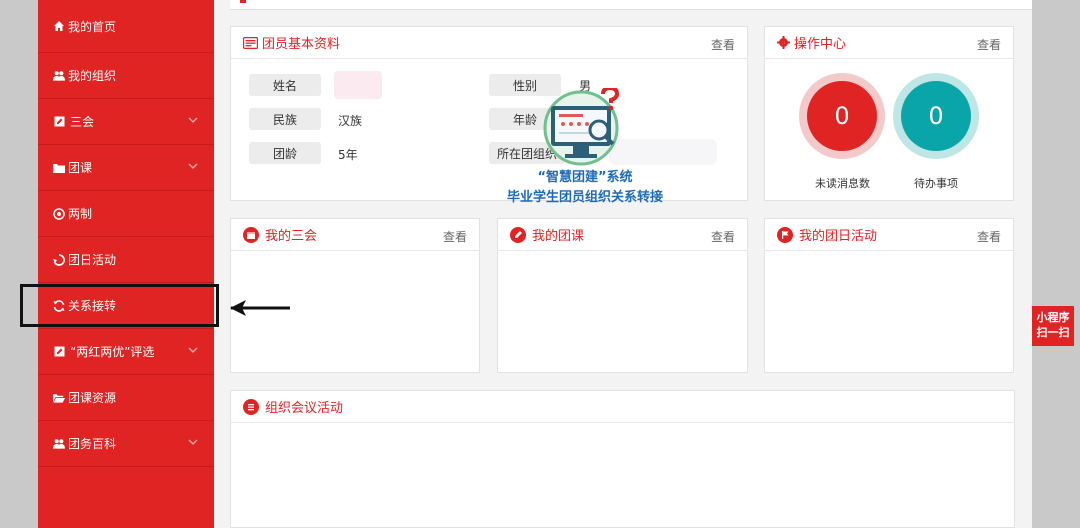 This screenshot has width=1080, height=528. Describe the element at coordinates (59, 168) in the screenshot. I see `folder-icon` at that location.